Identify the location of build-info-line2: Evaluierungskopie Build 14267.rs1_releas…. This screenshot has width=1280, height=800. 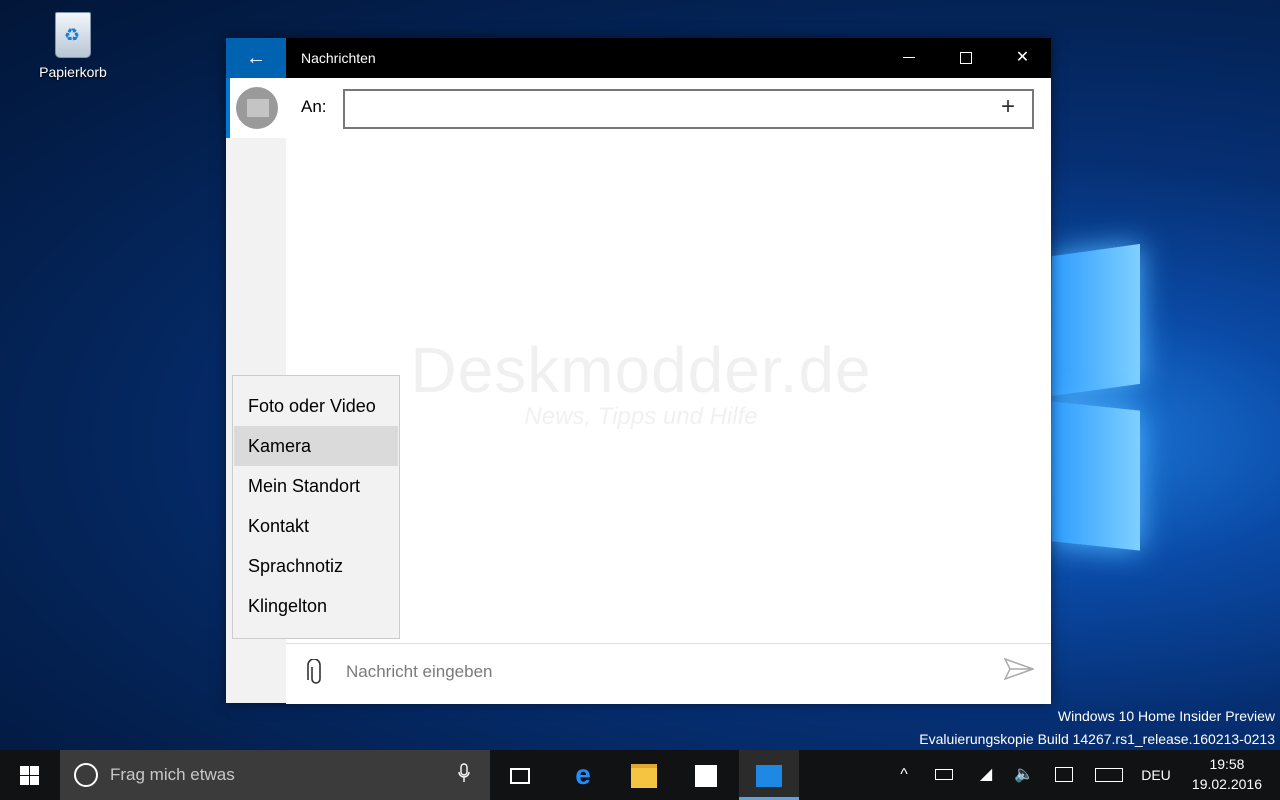
(1097, 739).